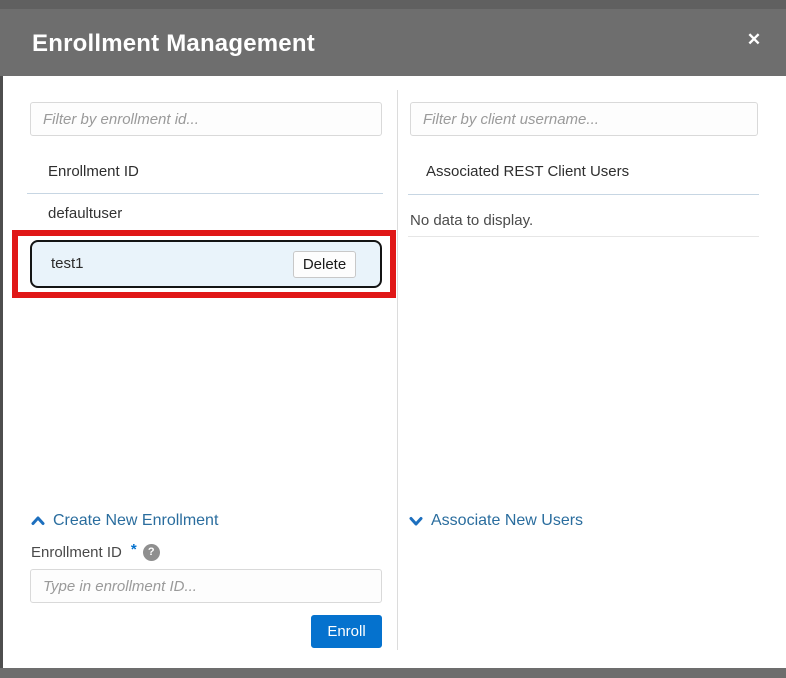  I want to click on close-icon: ✕, so click(754, 39).